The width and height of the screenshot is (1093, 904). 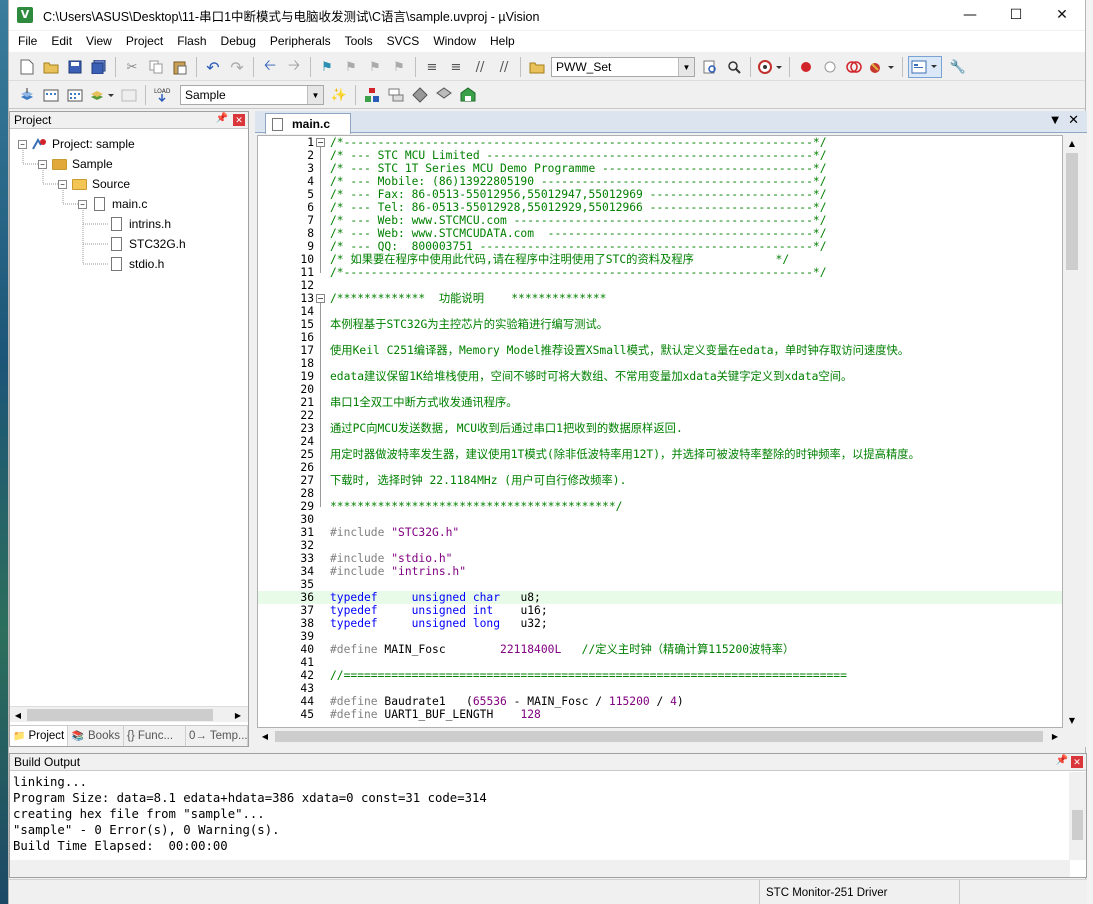 What do you see at coordinates (925, 67) in the screenshot?
I see `window-layout-icon` at bounding box center [925, 67].